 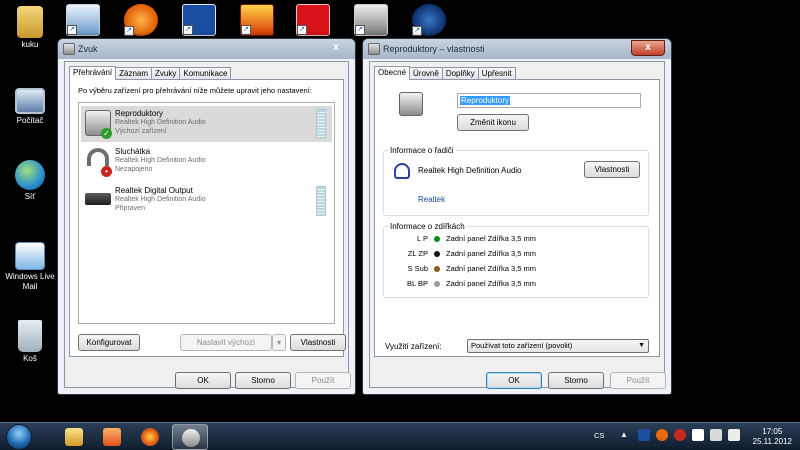 I want to click on volume-tray-icon, so click(x=734, y=435).